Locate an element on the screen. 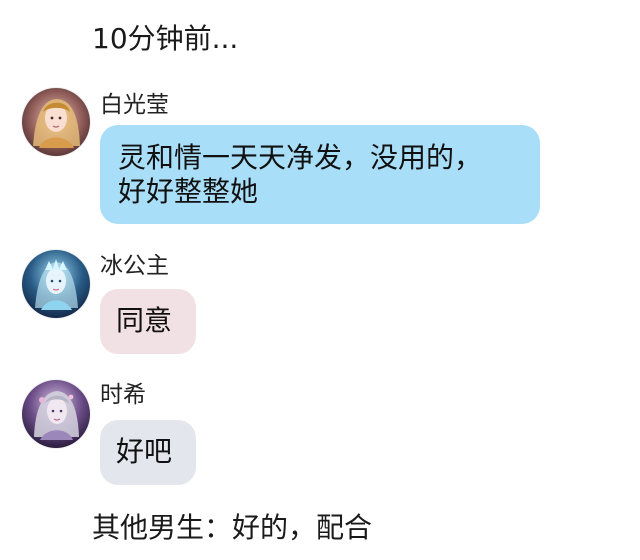  message-text: 好吧 is located at coordinates (144, 451).